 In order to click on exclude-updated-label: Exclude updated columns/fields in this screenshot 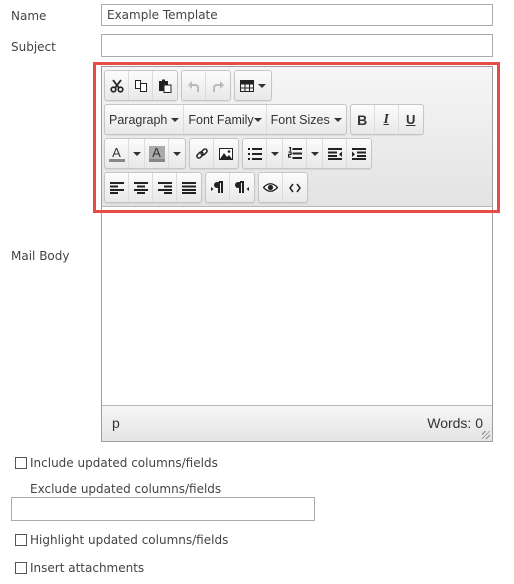, I will do `click(126, 489)`.